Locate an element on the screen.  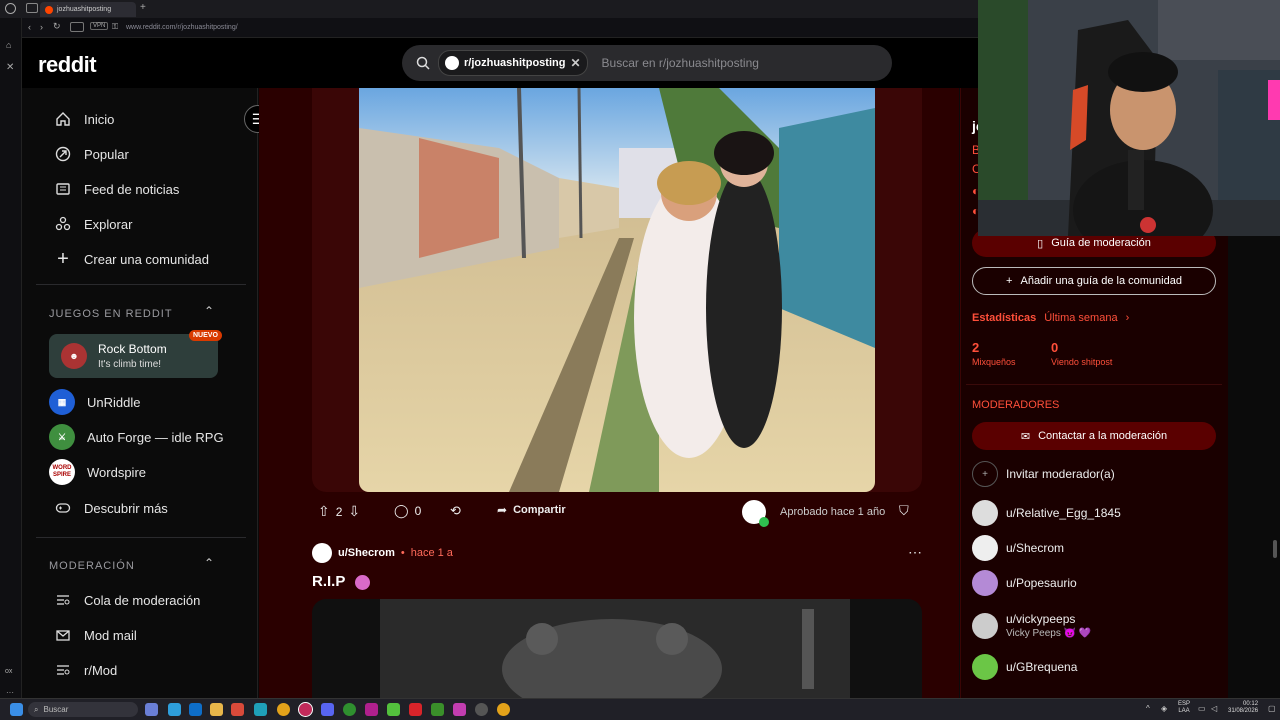
games-section-header: JUEGOS EN REDDIT is located at coordinates (111, 314).